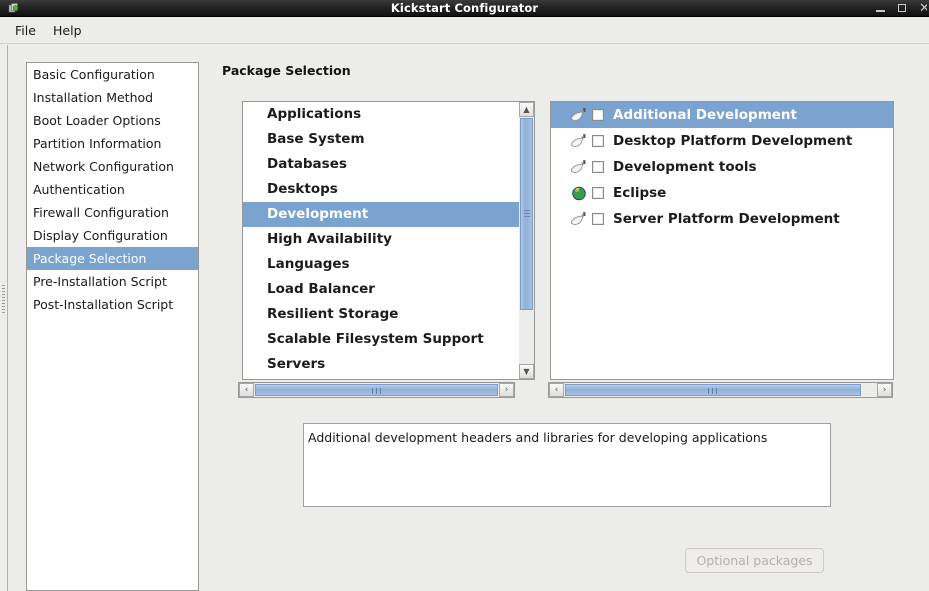  I want to click on package-group-label: Additional Development, so click(705, 115).